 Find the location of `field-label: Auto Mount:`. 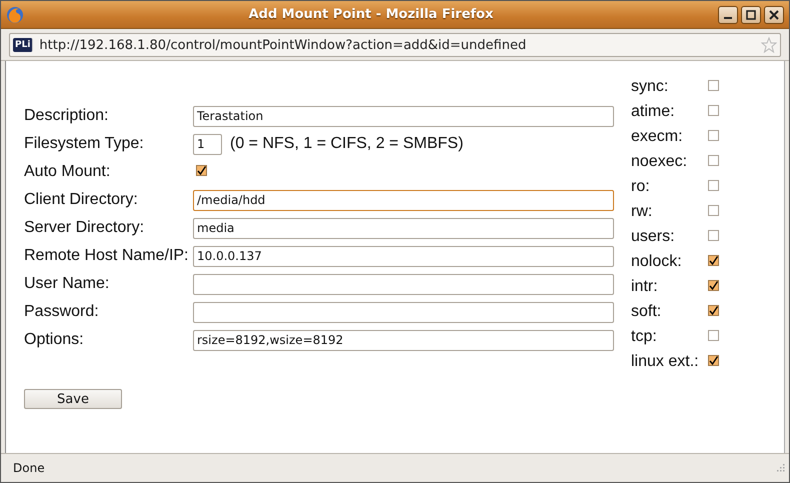

field-label: Auto Mount: is located at coordinates (68, 172).